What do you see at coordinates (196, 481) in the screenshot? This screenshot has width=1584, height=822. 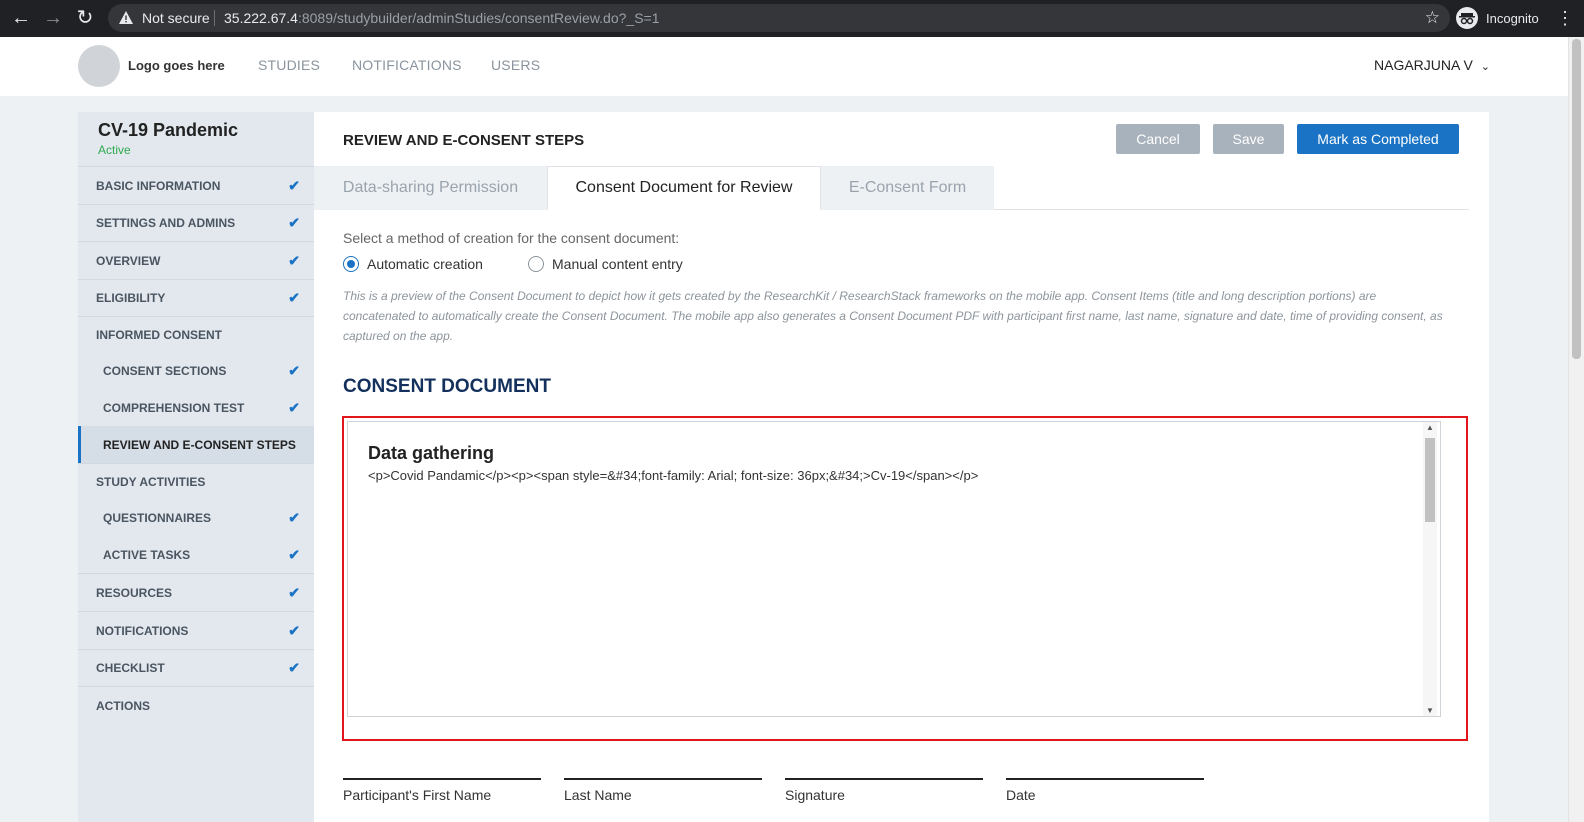 I see `sidebar-item-study-activities: STUDY ACTIVITIES` at bounding box center [196, 481].